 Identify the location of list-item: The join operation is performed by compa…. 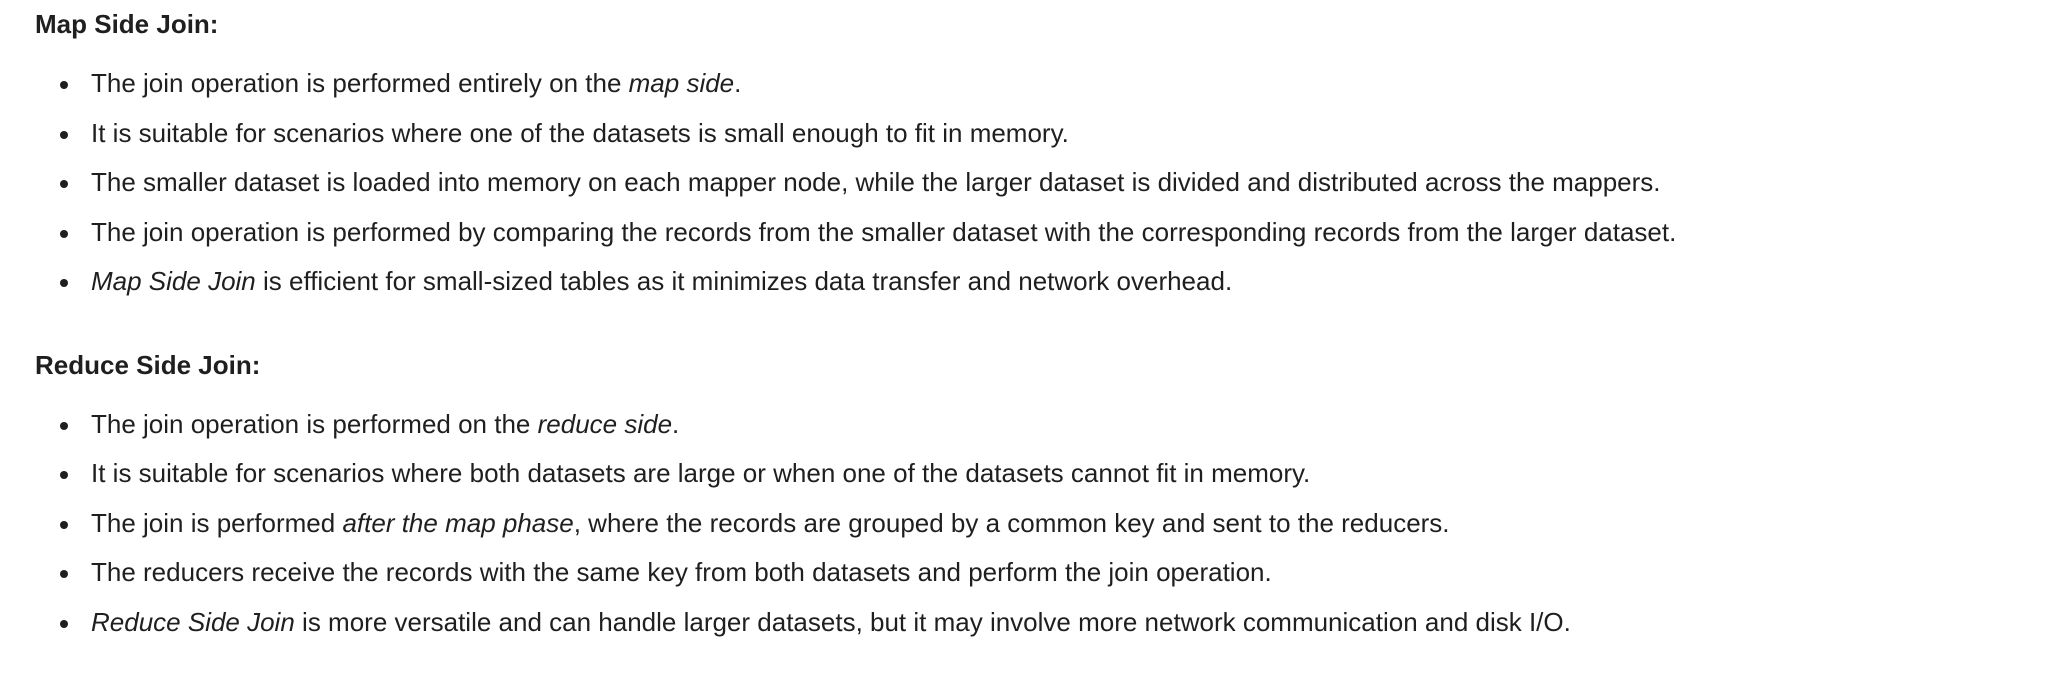
(1051, 241).